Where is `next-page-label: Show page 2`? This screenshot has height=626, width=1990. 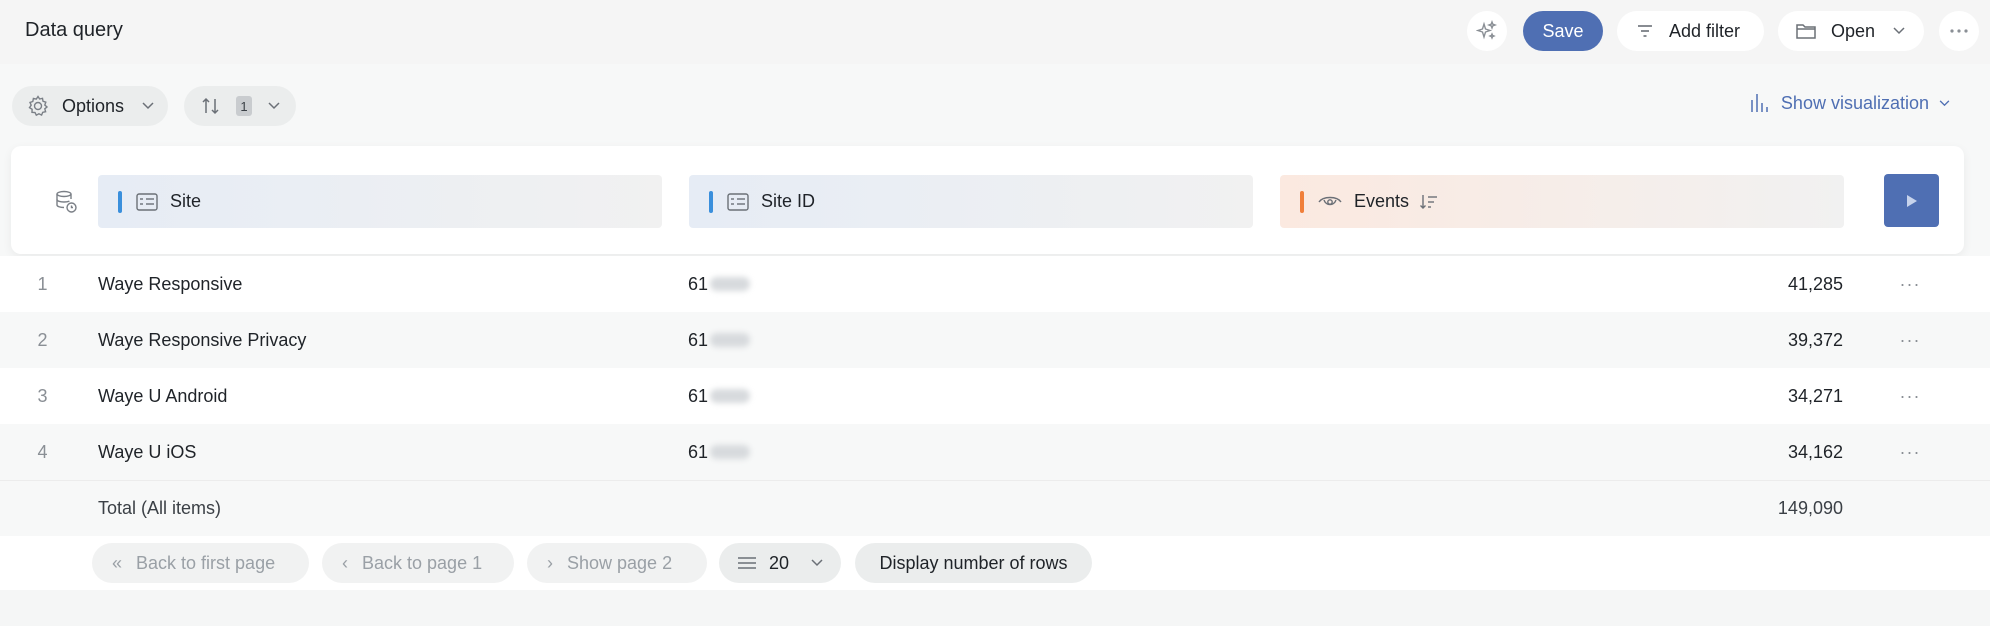 next-page-label: Show page 2 is located at coordinates (620, 562).